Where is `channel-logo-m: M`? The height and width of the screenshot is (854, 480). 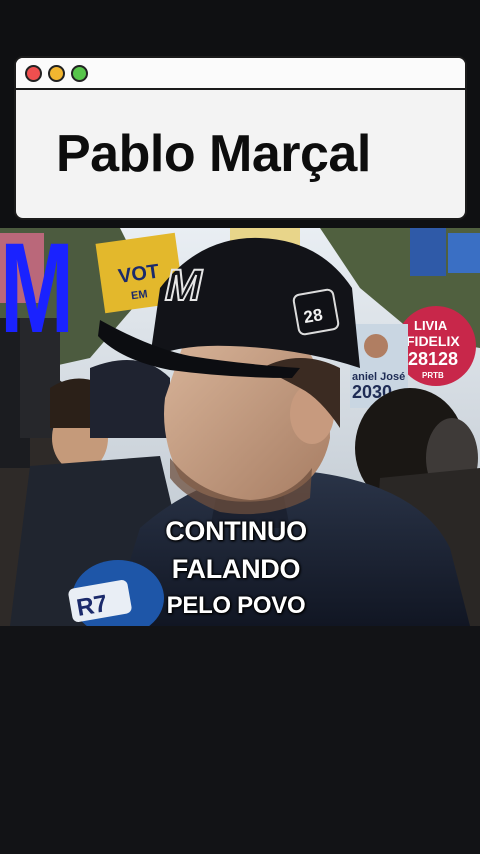 channel-logo-m: M is located at coordinates (37, 282).